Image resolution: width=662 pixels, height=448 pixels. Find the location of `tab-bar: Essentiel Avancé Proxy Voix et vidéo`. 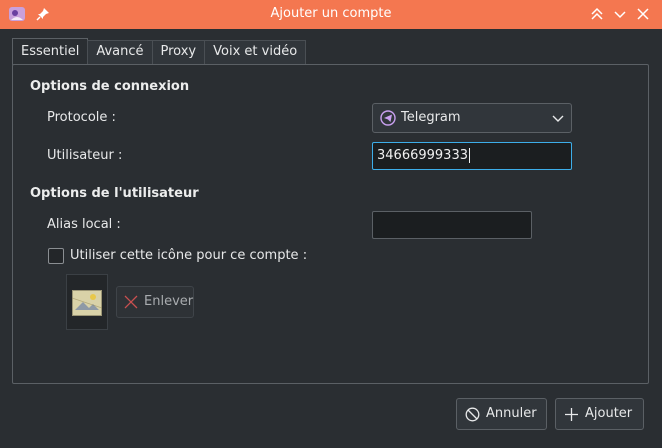

tab-bar: Essentiel Avancé Proxy Voix et vidéo is located at coordinates (159, 51).